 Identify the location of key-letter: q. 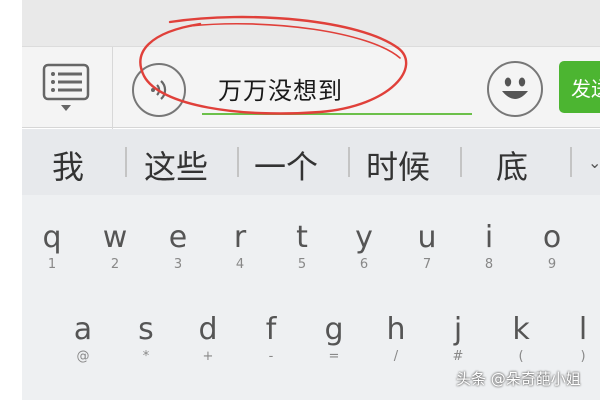
(52, 237).